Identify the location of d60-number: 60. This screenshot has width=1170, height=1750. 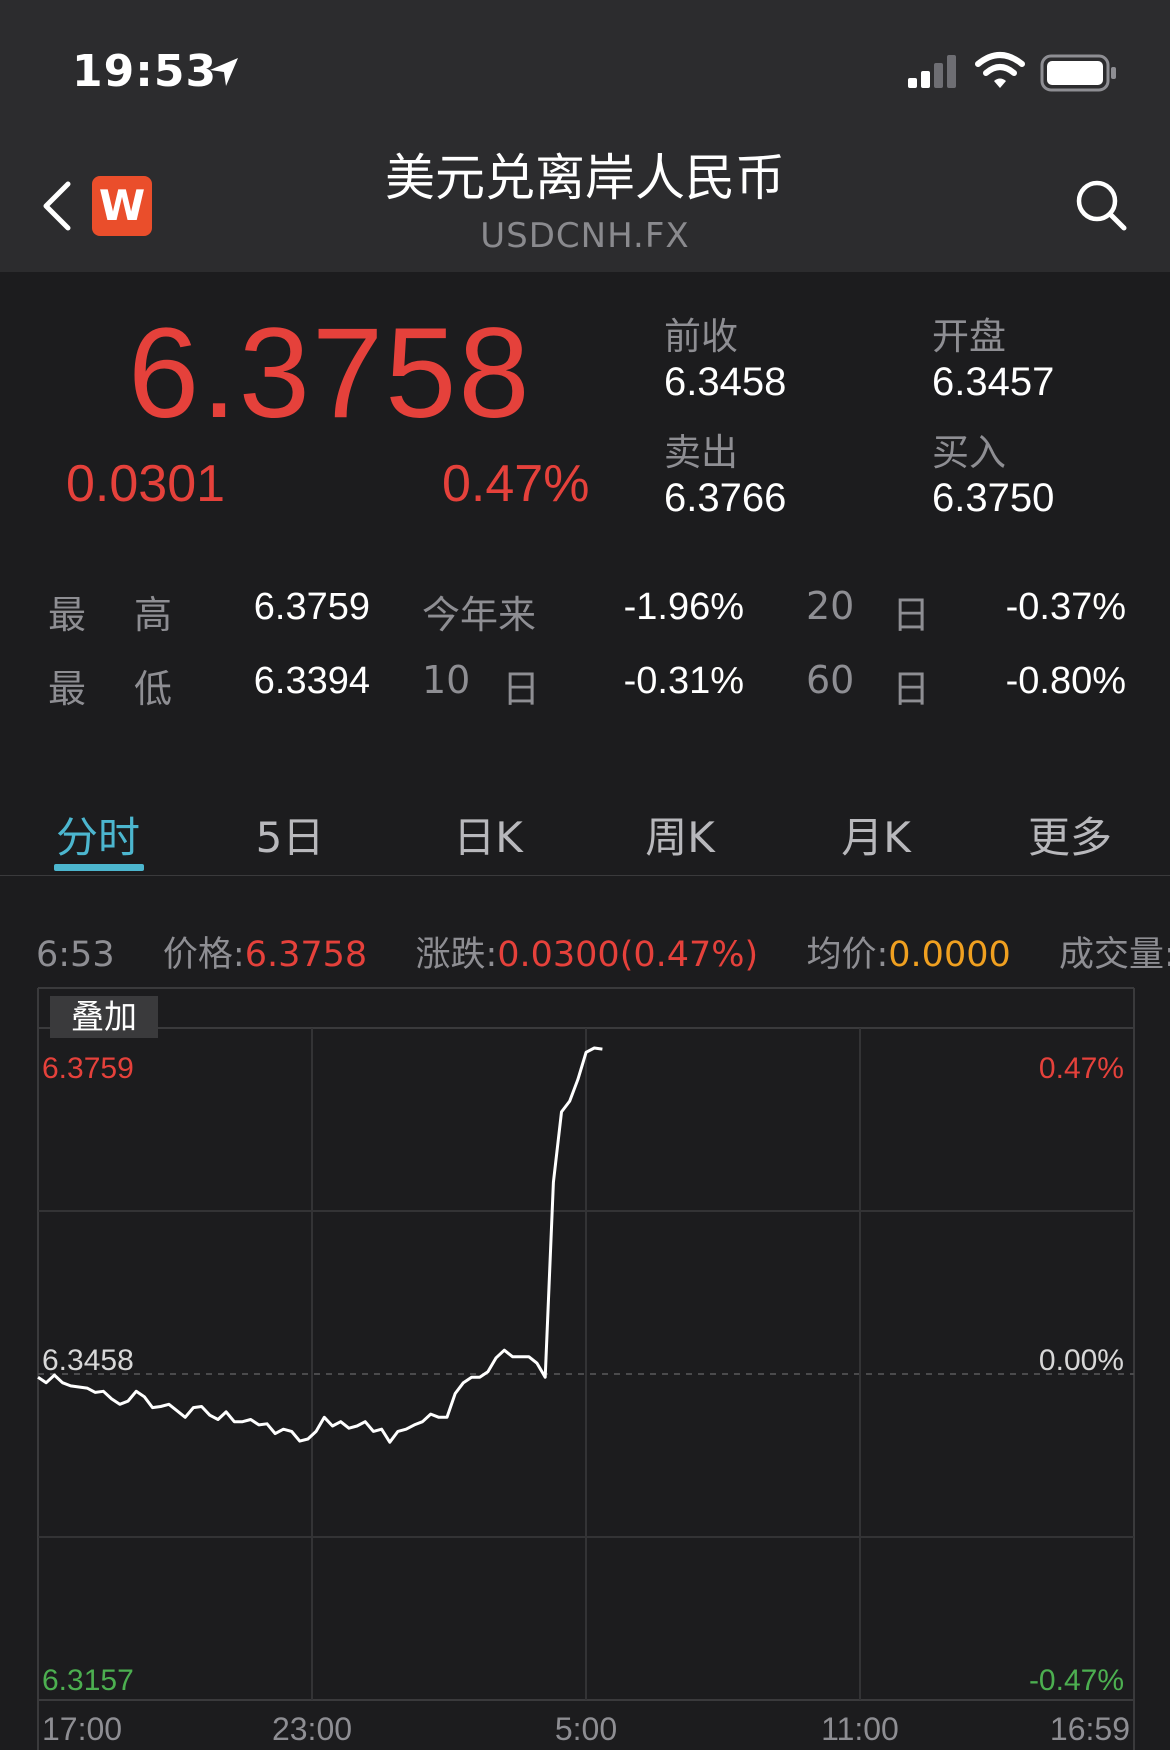
(830, 680).